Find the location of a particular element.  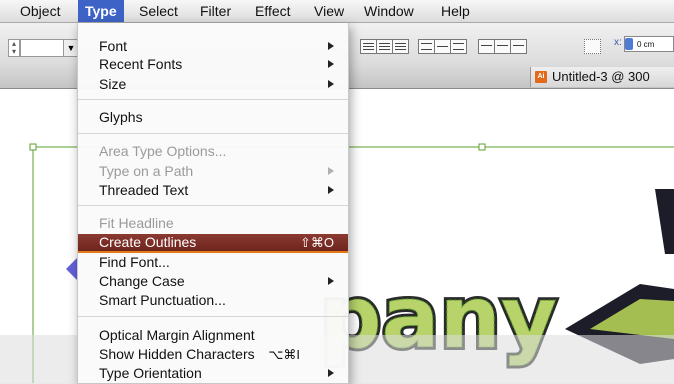

menu-view: View is located at coordinates (329, 11).